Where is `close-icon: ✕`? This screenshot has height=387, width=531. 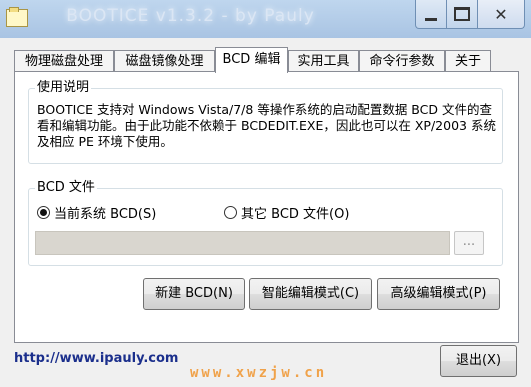
close-icon: ✕ is located at coordinates (501, 14).